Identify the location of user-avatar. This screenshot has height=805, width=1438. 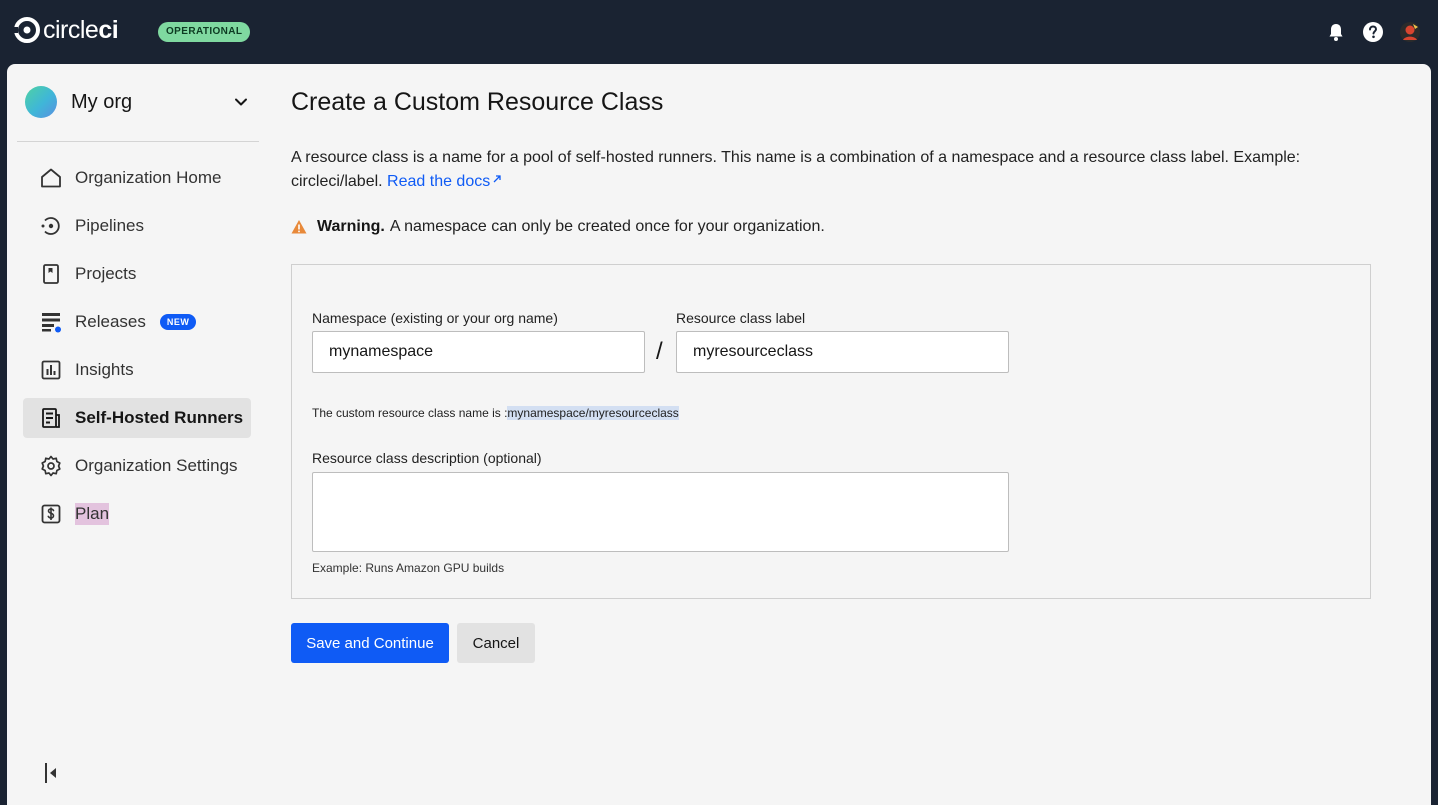
(1410, 32).